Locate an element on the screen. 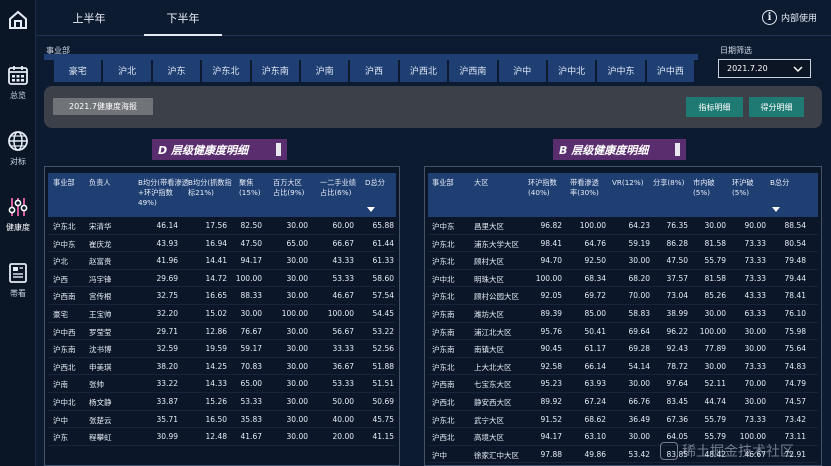  column-header: 一二手业绩 占比(6%) is located at coordinates (338, 188).